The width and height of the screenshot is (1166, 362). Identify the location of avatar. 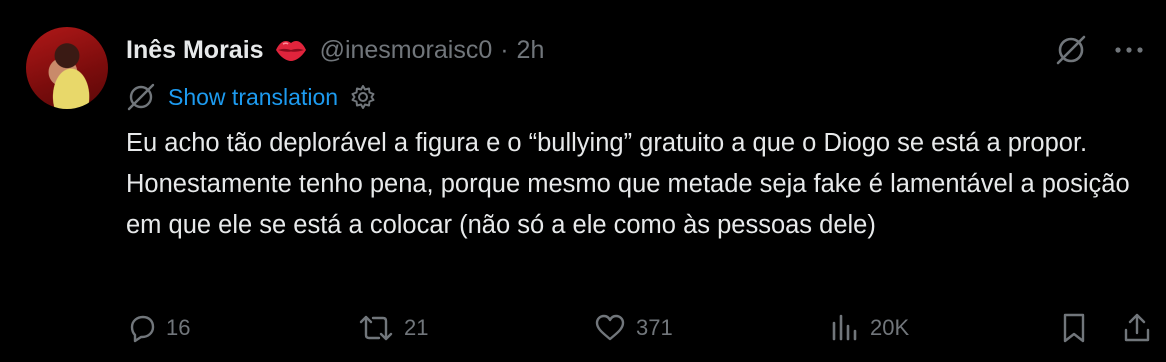
(67, 68).